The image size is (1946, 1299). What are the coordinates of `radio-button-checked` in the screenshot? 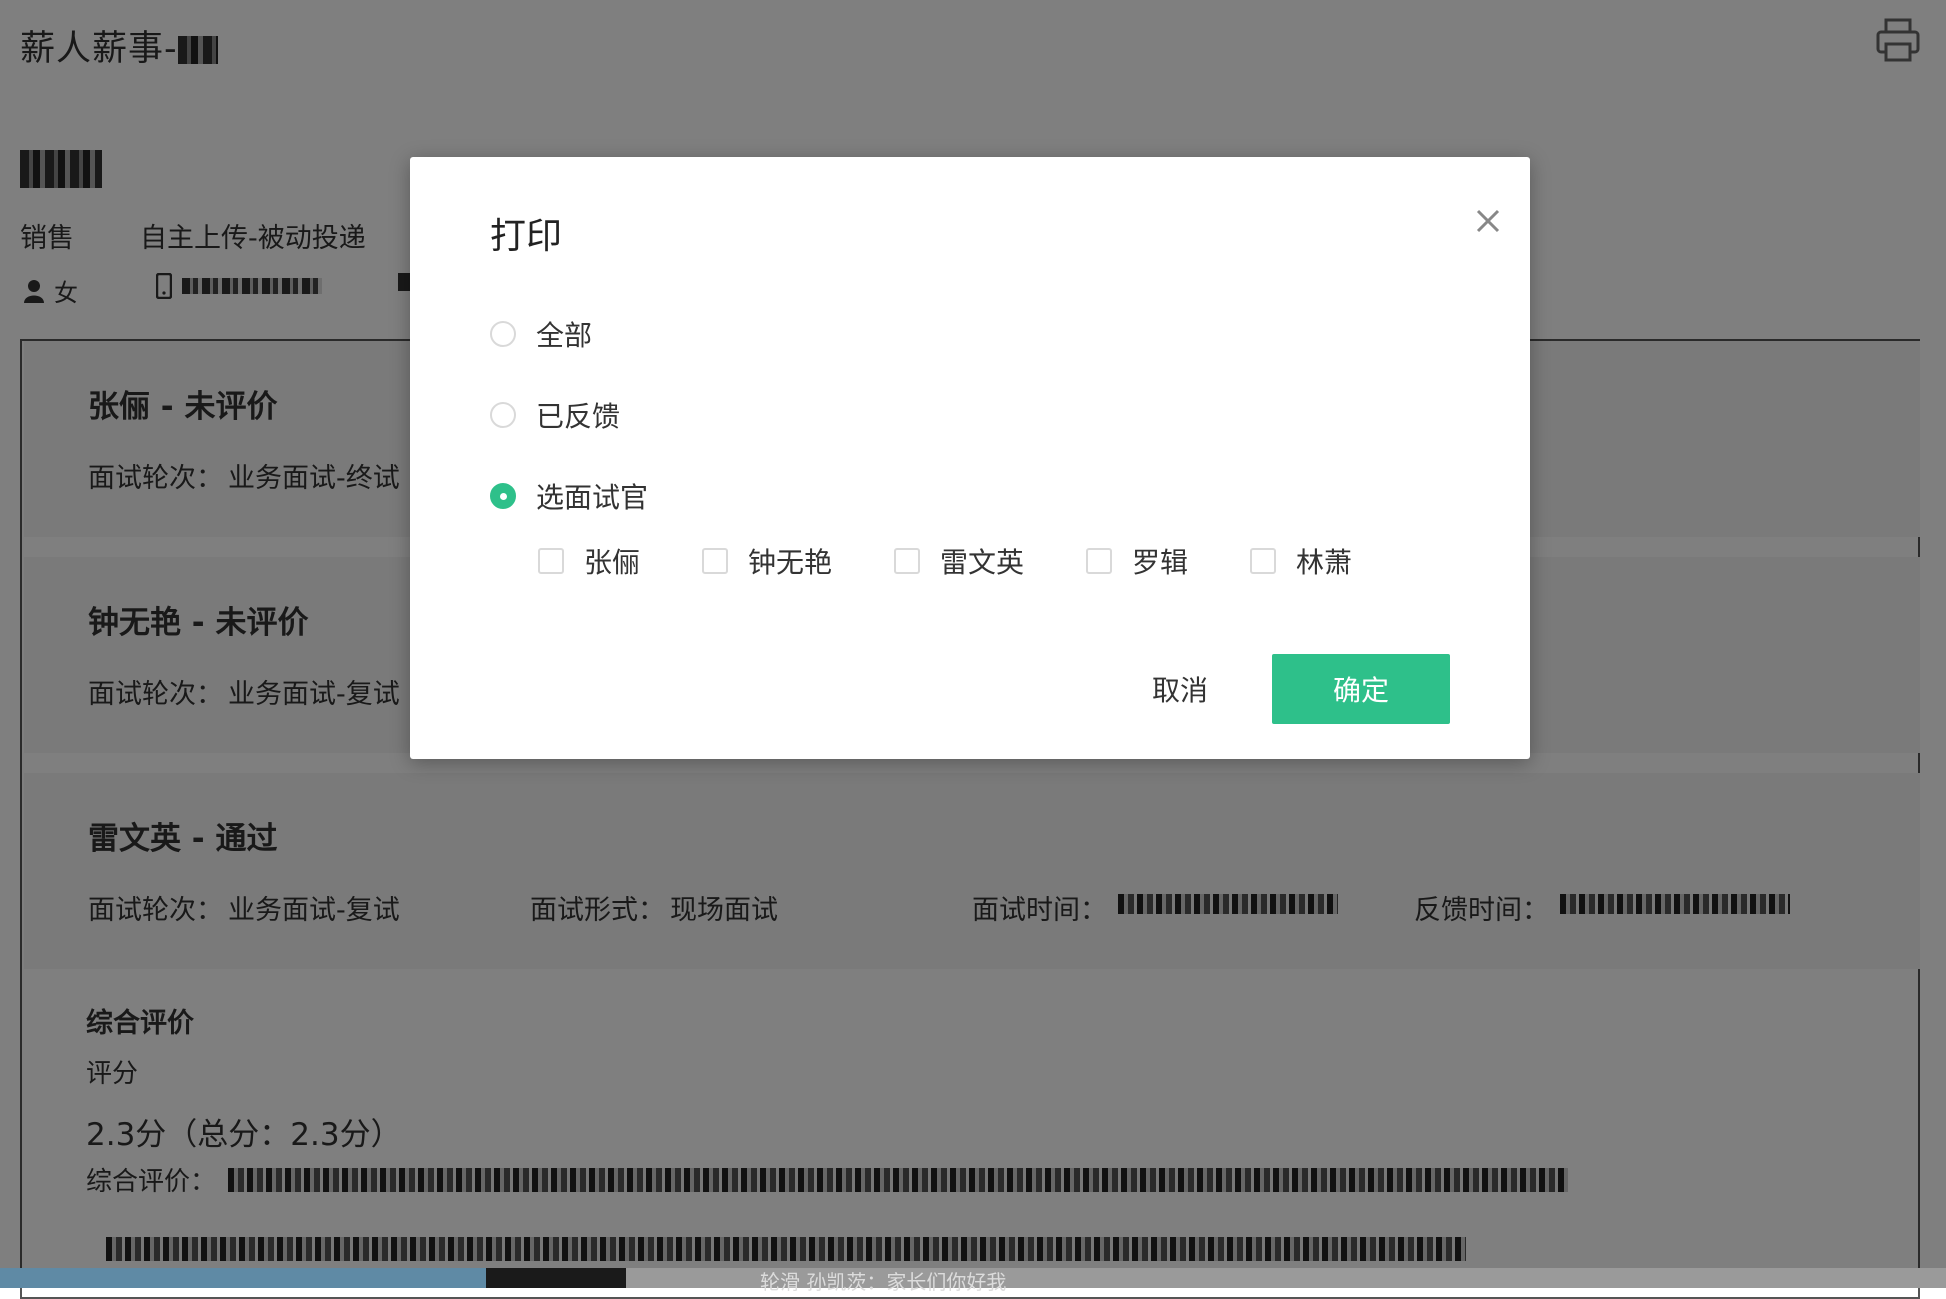 It's located at (503, 496).